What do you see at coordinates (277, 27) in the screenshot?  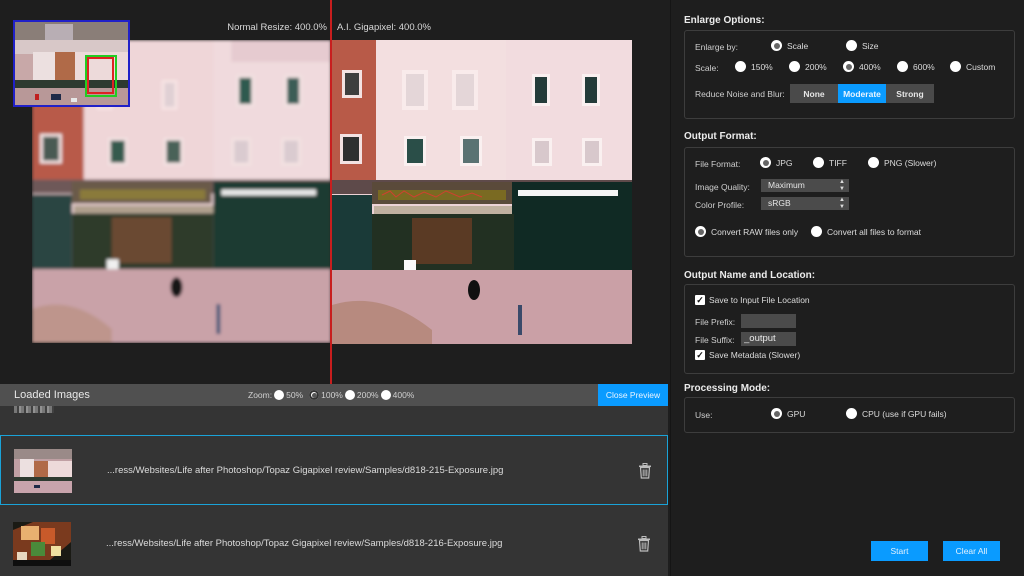 I see `normal-resize-label: Normal Resize: 400.0%` at bounding box center [277, 27].